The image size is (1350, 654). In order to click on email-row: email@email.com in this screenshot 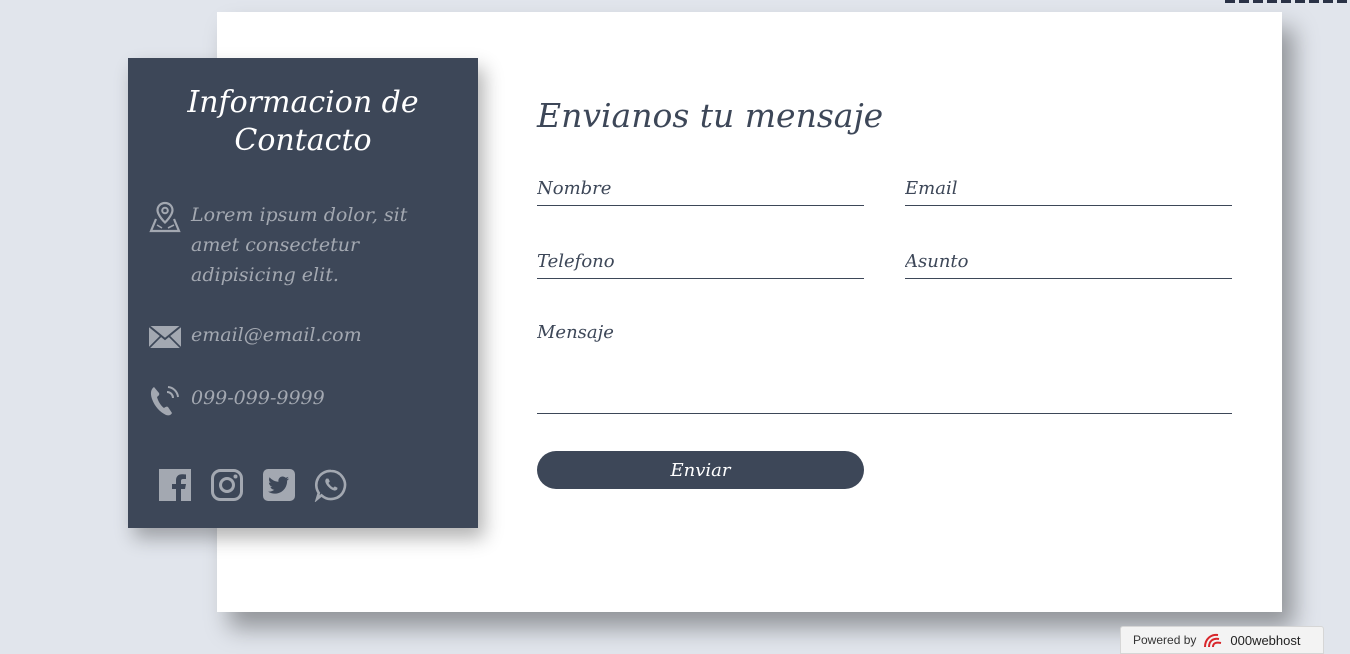, I will do `click(289, 337)`.